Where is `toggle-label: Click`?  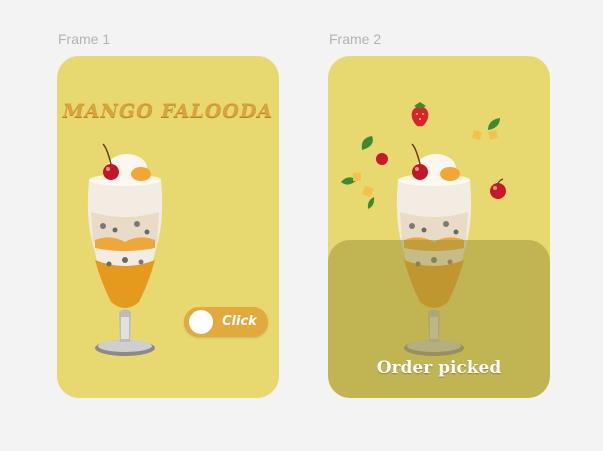
toggle-label: Click is located at coordinates (239, 321).